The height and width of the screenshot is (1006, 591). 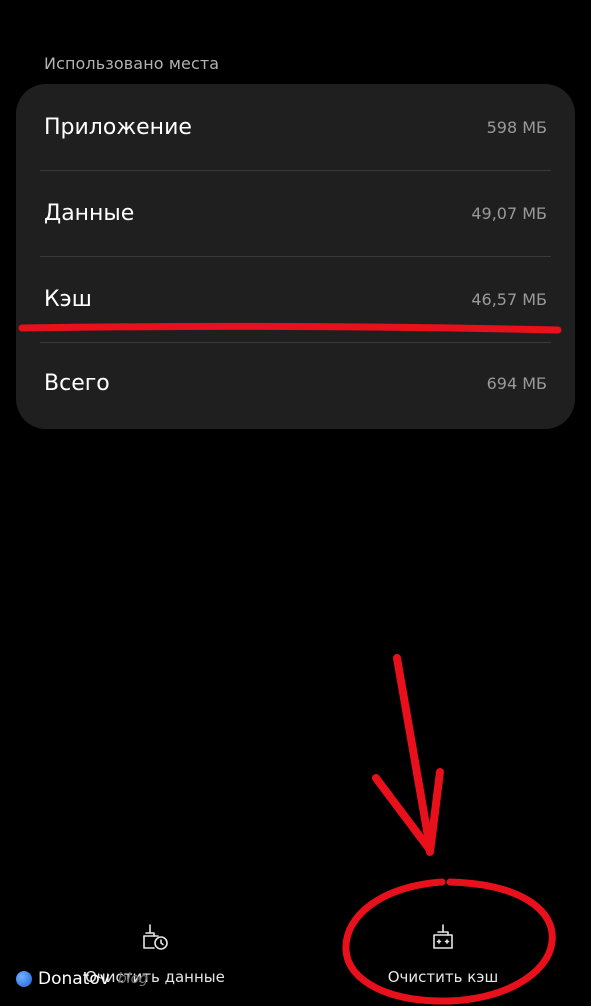 What do you see at coordinates (413, 753) in the screenshot?
I see `annotation-arrow-shaft` at bounding box center [413, 753].